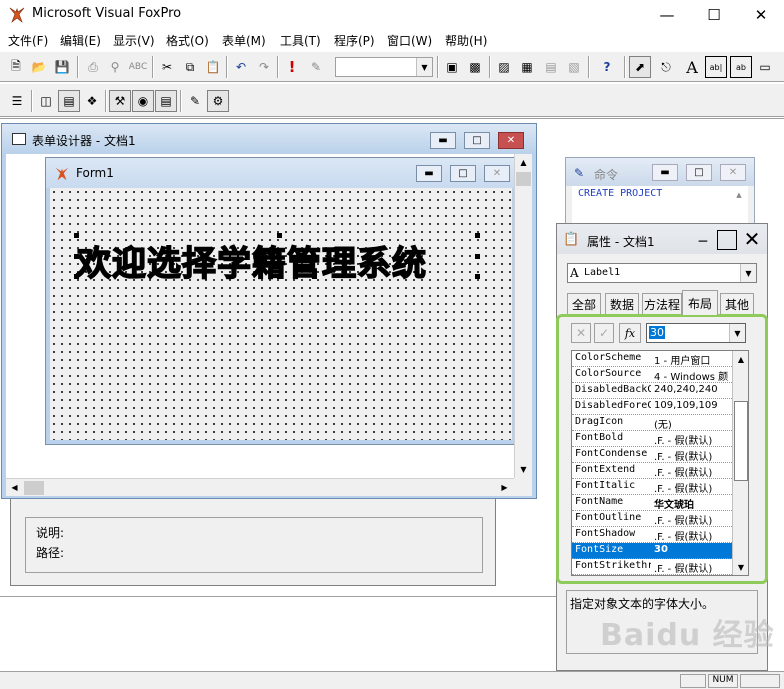  What do you see at coordinates (523, 487) in the screenshot?
I see `size-grip` at bounding box center [523, 487].